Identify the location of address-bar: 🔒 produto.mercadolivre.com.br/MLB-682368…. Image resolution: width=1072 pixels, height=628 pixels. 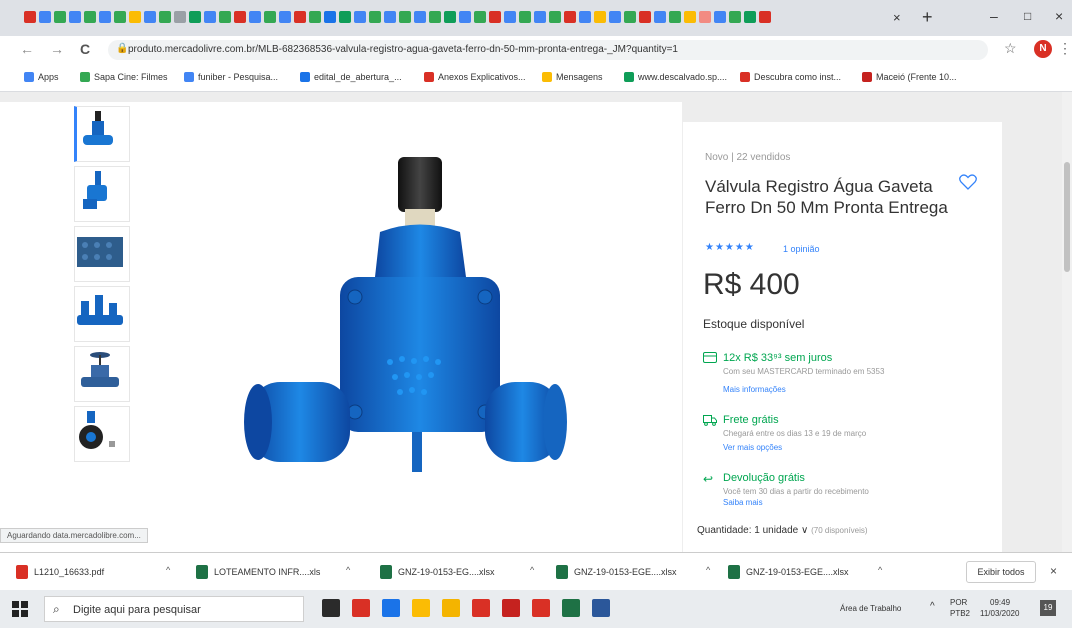
(548, 50).